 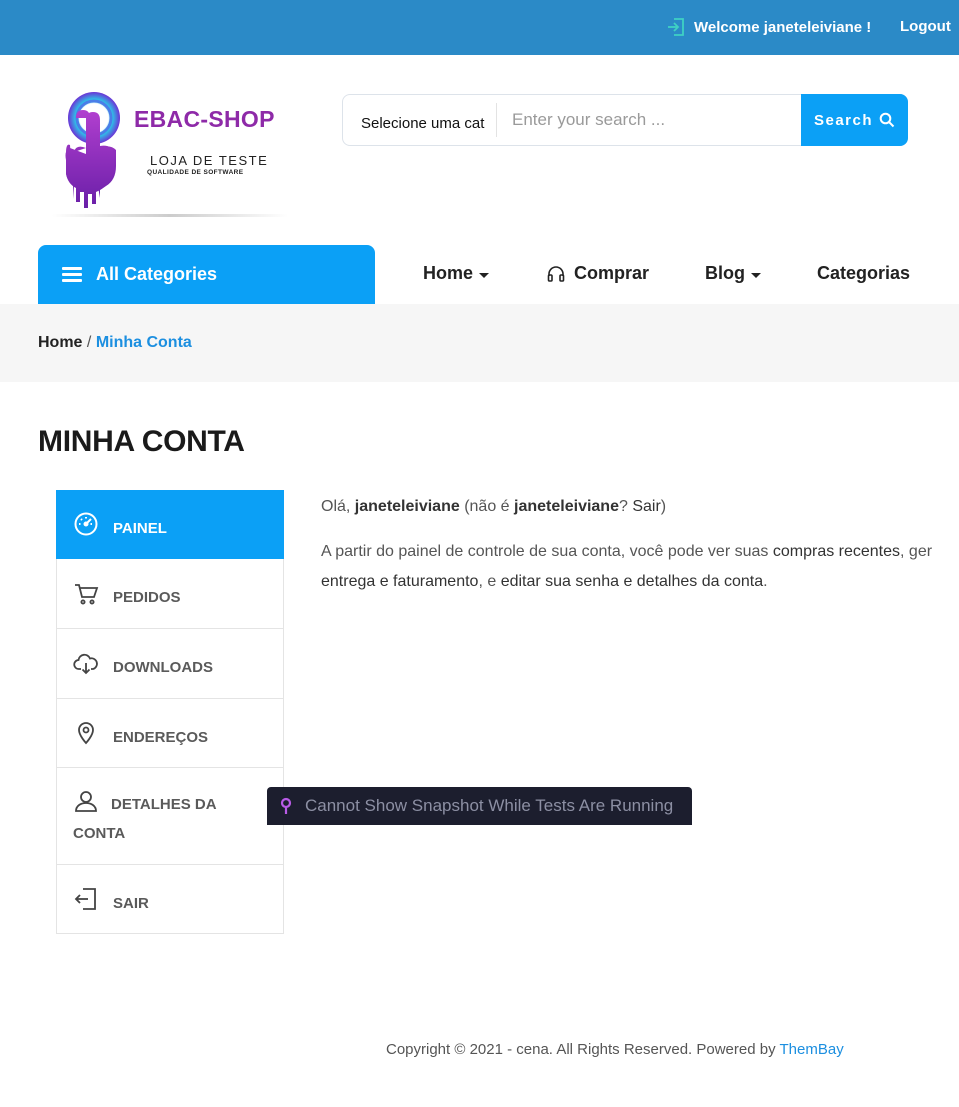 What do you see at coordinates (648, 120) in the screenshot?
I see `search-input` at bounding box center [648, 120].